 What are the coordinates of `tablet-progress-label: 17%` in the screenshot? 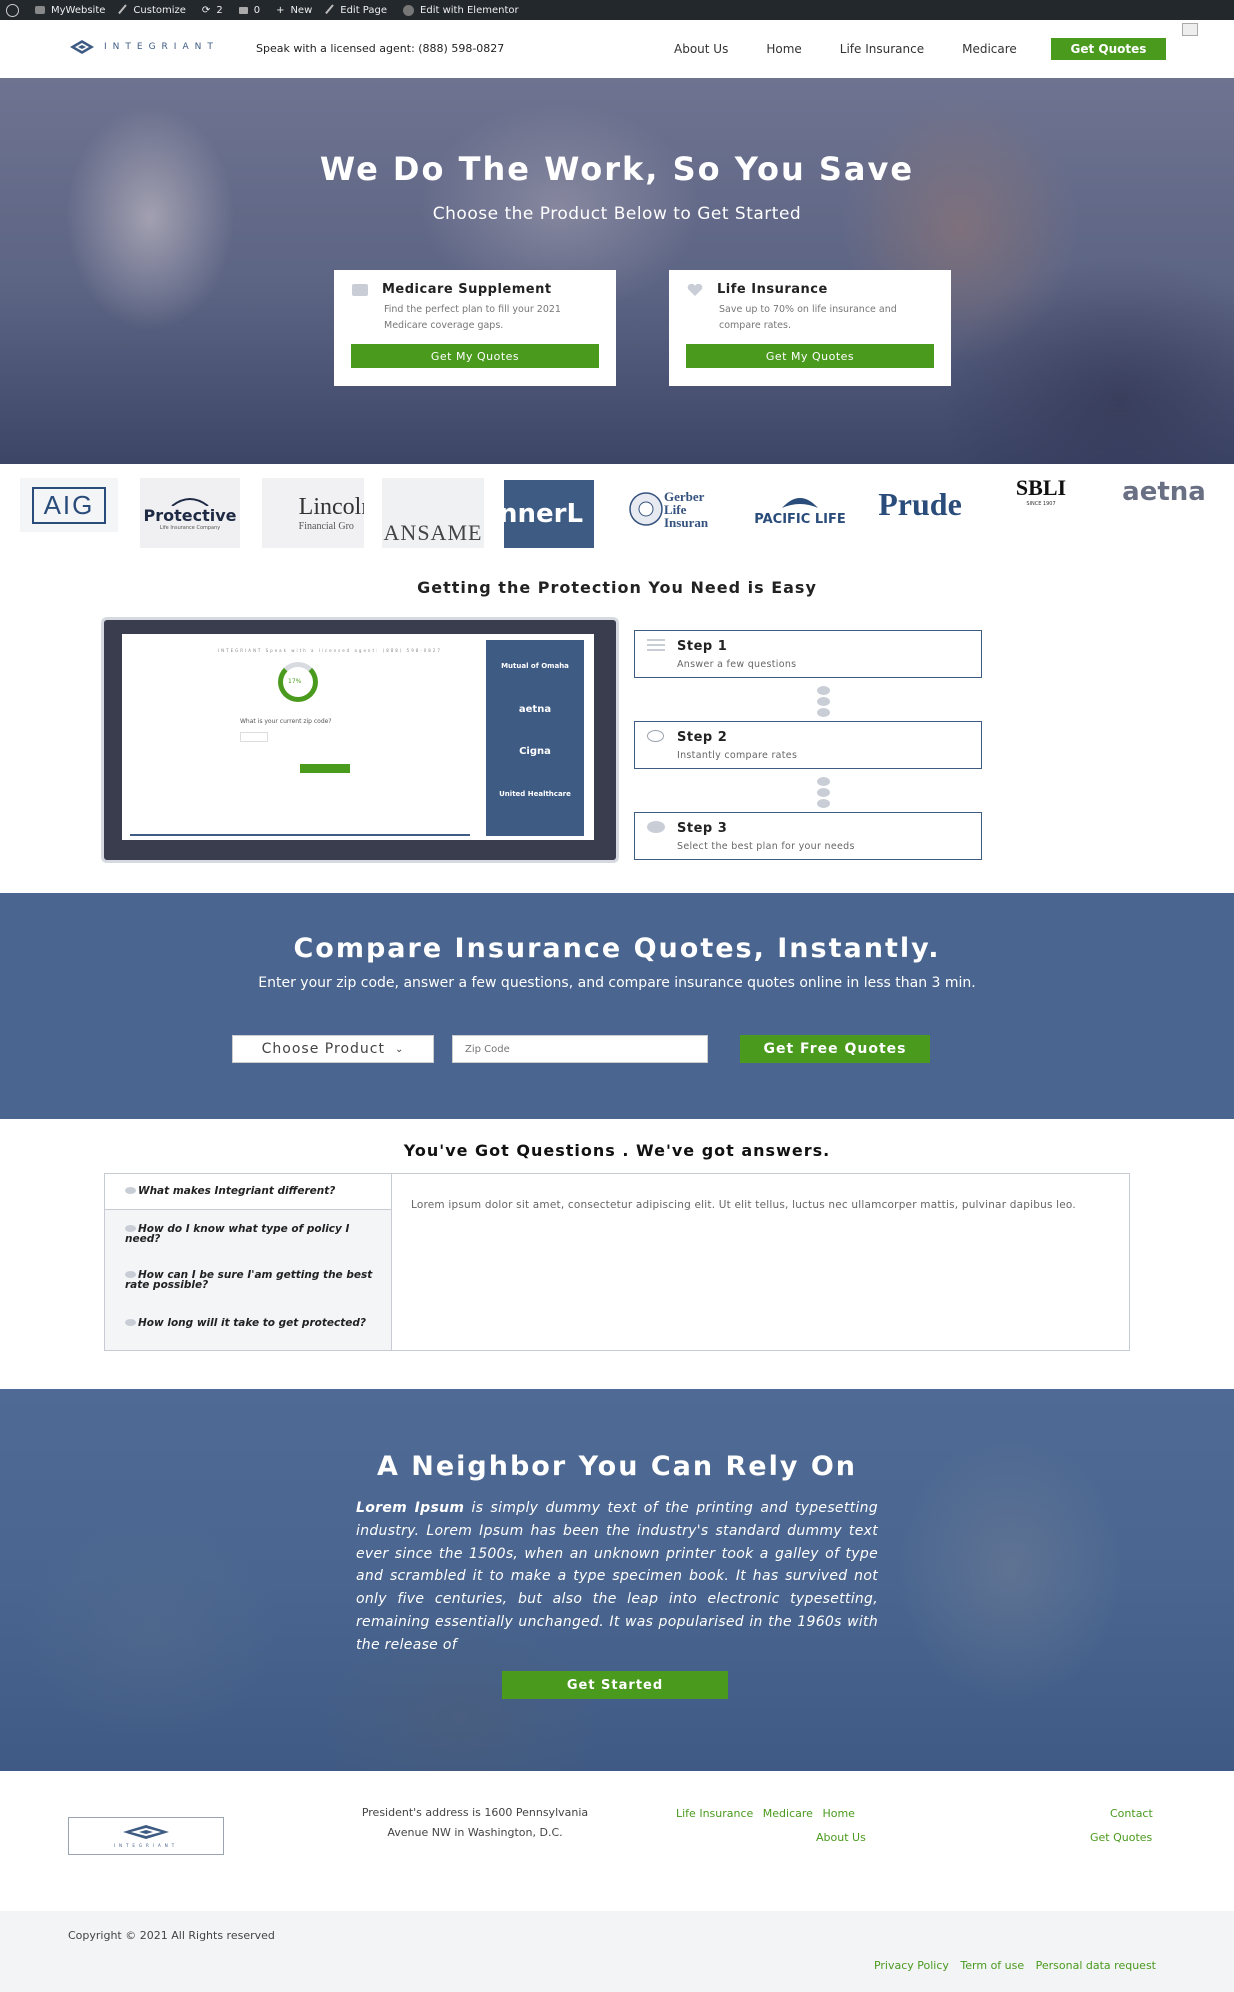 It's located at (295, 681).